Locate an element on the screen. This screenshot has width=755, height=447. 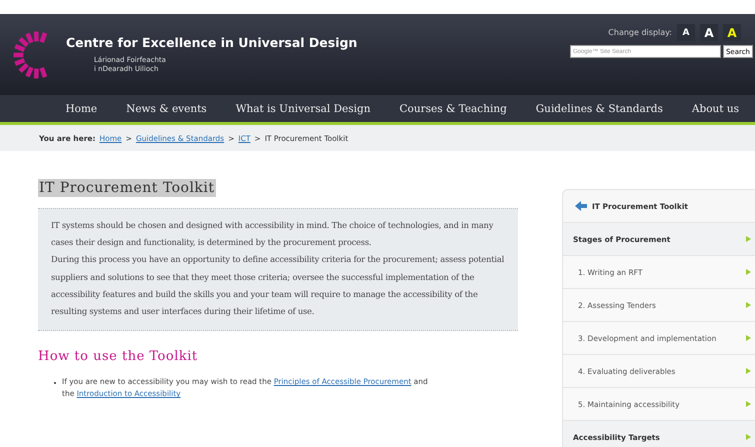
section-heading: How to use the Toolkit is located at coordinates (118, 356).